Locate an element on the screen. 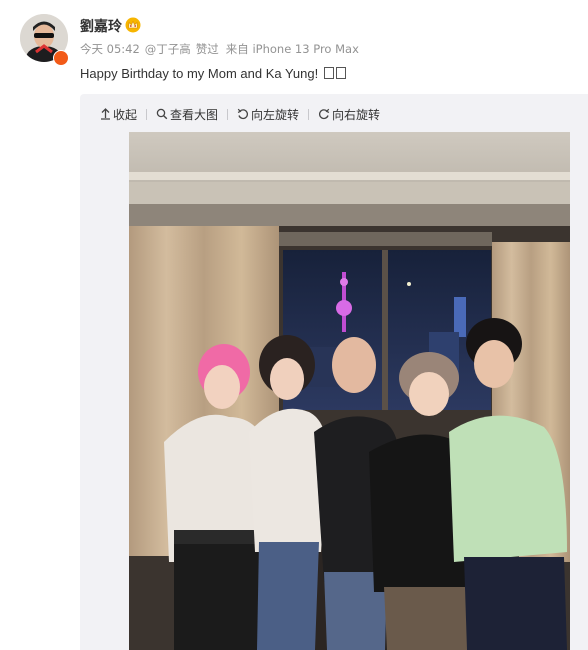 Image resolution: width=588 pixels, height=650 pixels. magnifier-icon is located at coordinates (162, 114).